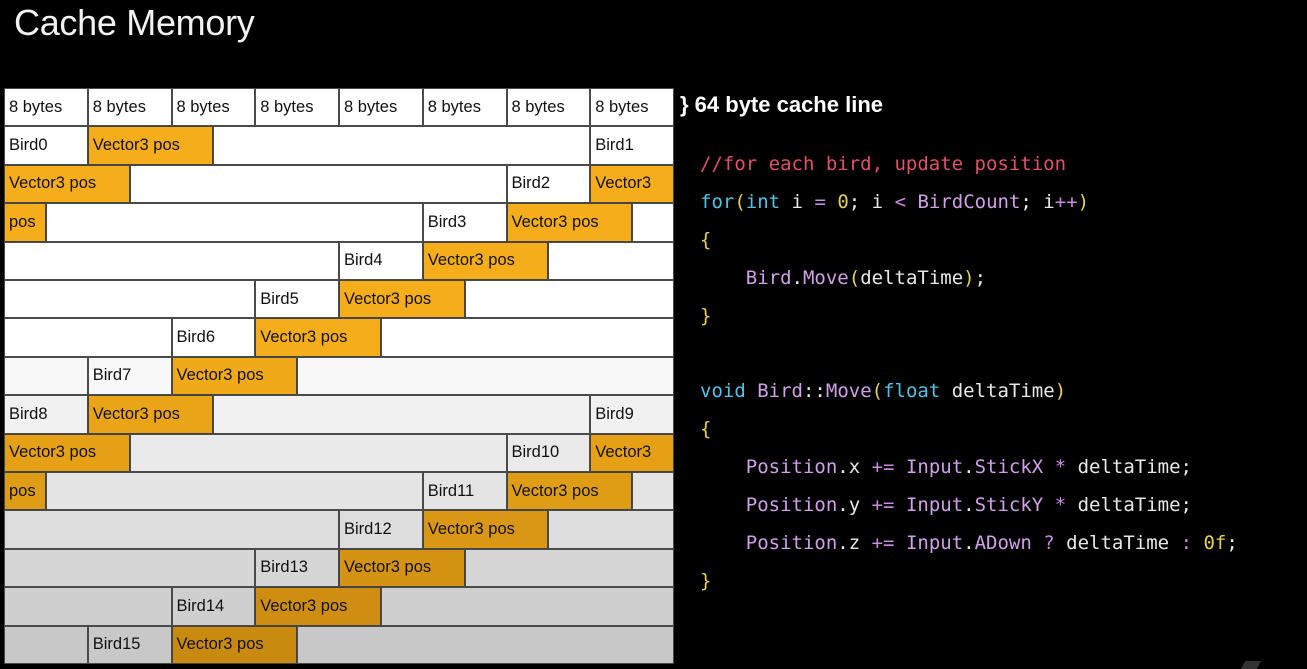  What do you see at coordinates (548, 452) in the screenshot?
I see `bird-cell: Bird10` at bounding box center [548, 452].